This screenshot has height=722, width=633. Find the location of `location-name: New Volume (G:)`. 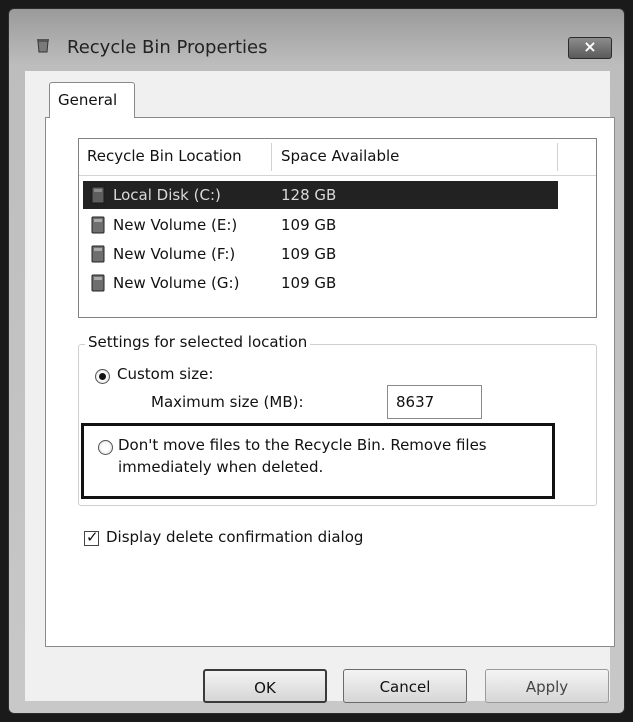

location-name: New Volume (G:) is located at coordinates (176, 283).